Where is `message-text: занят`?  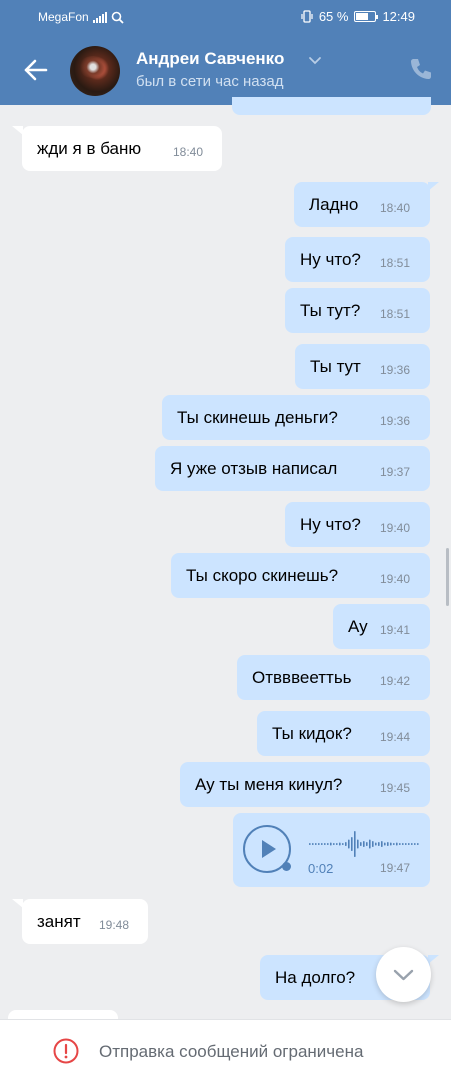
message-text: занят is located at coordinates (59, 921).